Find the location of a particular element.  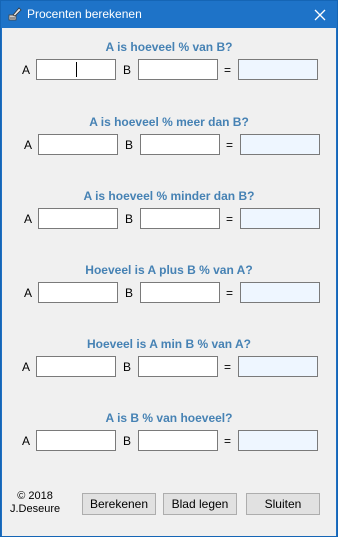

close-icon is located at coordinates (320, 14).